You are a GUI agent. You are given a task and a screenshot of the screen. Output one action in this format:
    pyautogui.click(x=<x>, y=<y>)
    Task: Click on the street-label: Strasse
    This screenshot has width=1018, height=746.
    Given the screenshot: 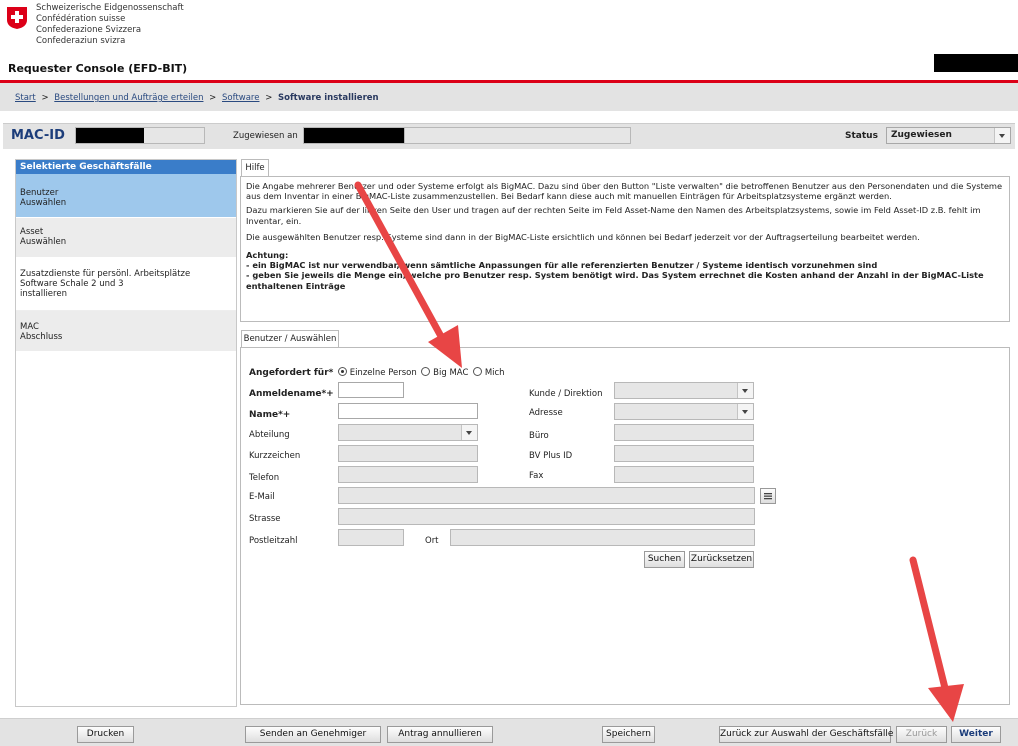 What is the action you would take?
    pyautogui.click(x=265, y=519)
    